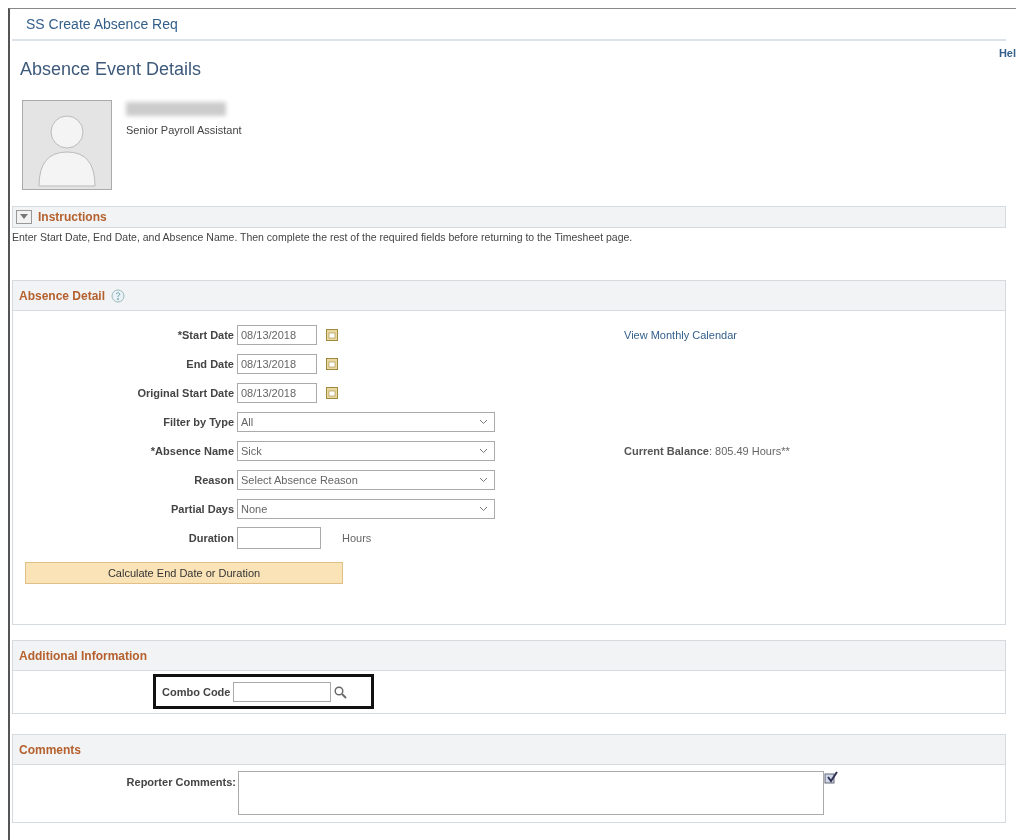  I want to click on field-label: Partial Days, so click(202, 509).